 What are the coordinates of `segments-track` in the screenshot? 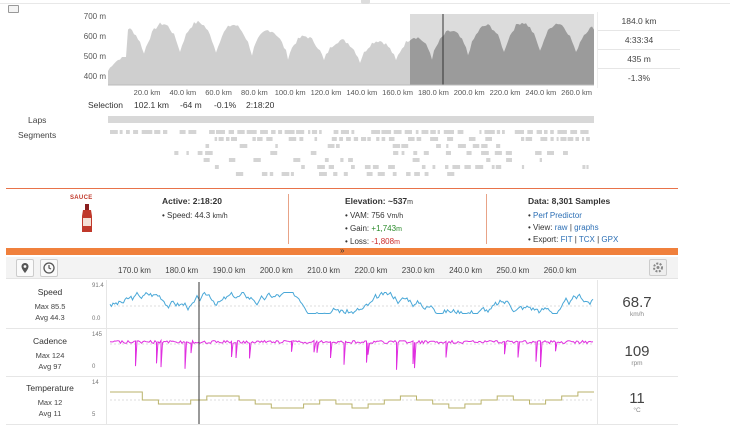 It's located at (351, 156).